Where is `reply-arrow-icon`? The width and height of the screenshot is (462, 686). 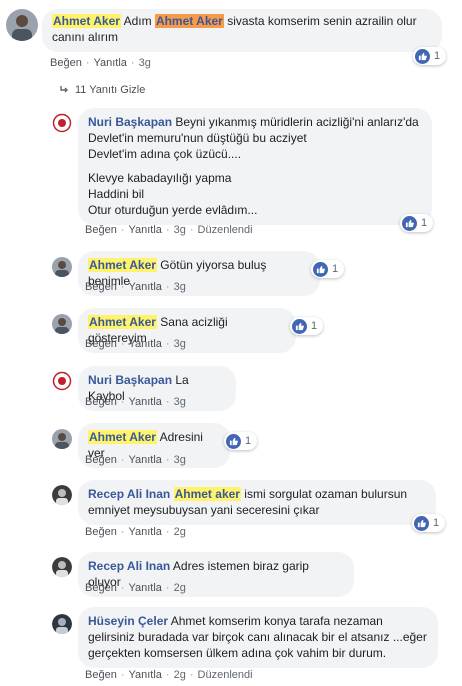
reply-arrow-icon is located at coordinates (64, 90).